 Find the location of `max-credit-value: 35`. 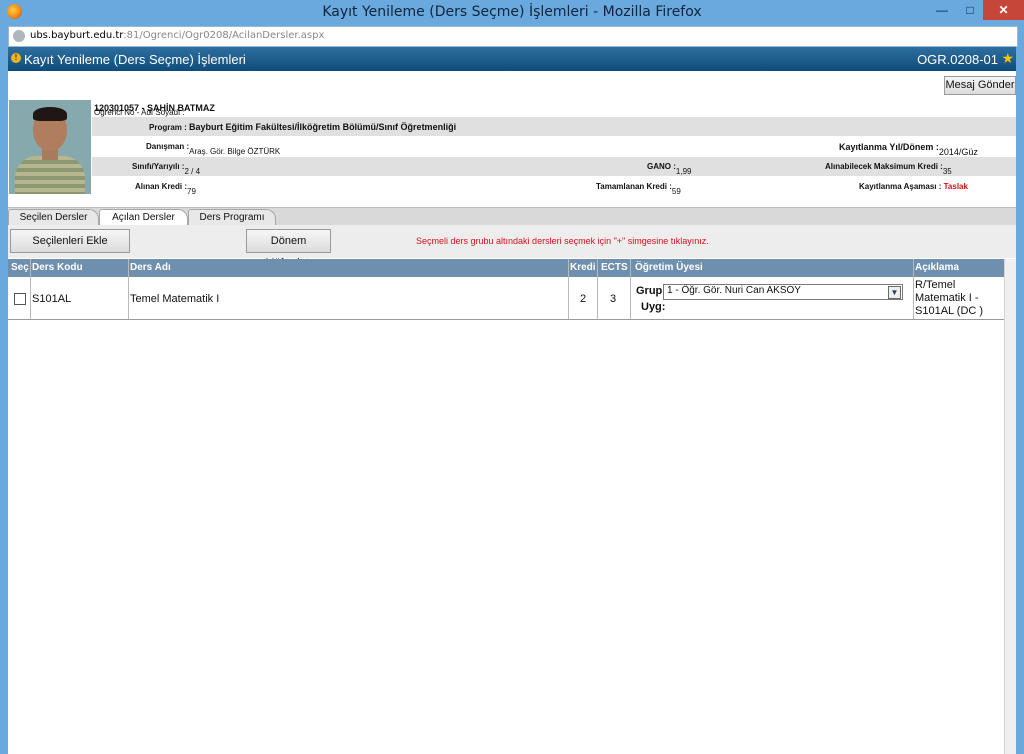

max-credit-value: 35 is located at coordinates (947, 171).